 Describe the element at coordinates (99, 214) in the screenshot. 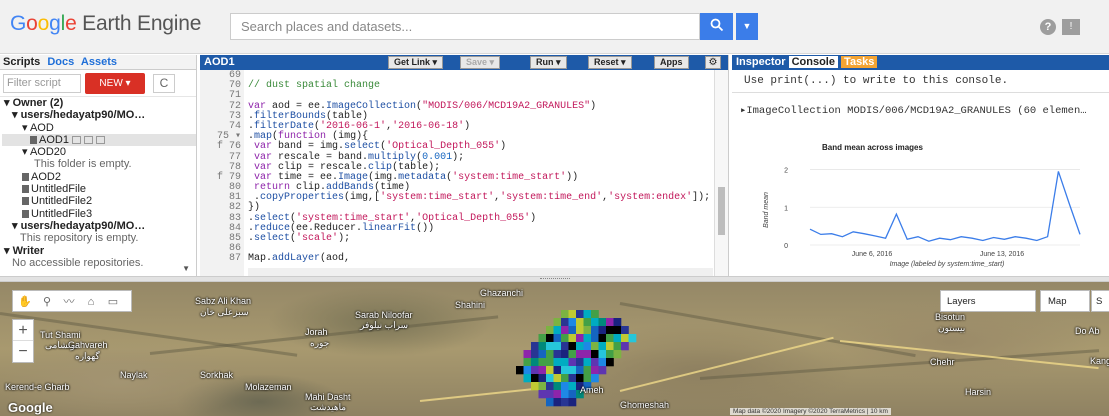

I see `tree-item: UntitledFile3` at that location.